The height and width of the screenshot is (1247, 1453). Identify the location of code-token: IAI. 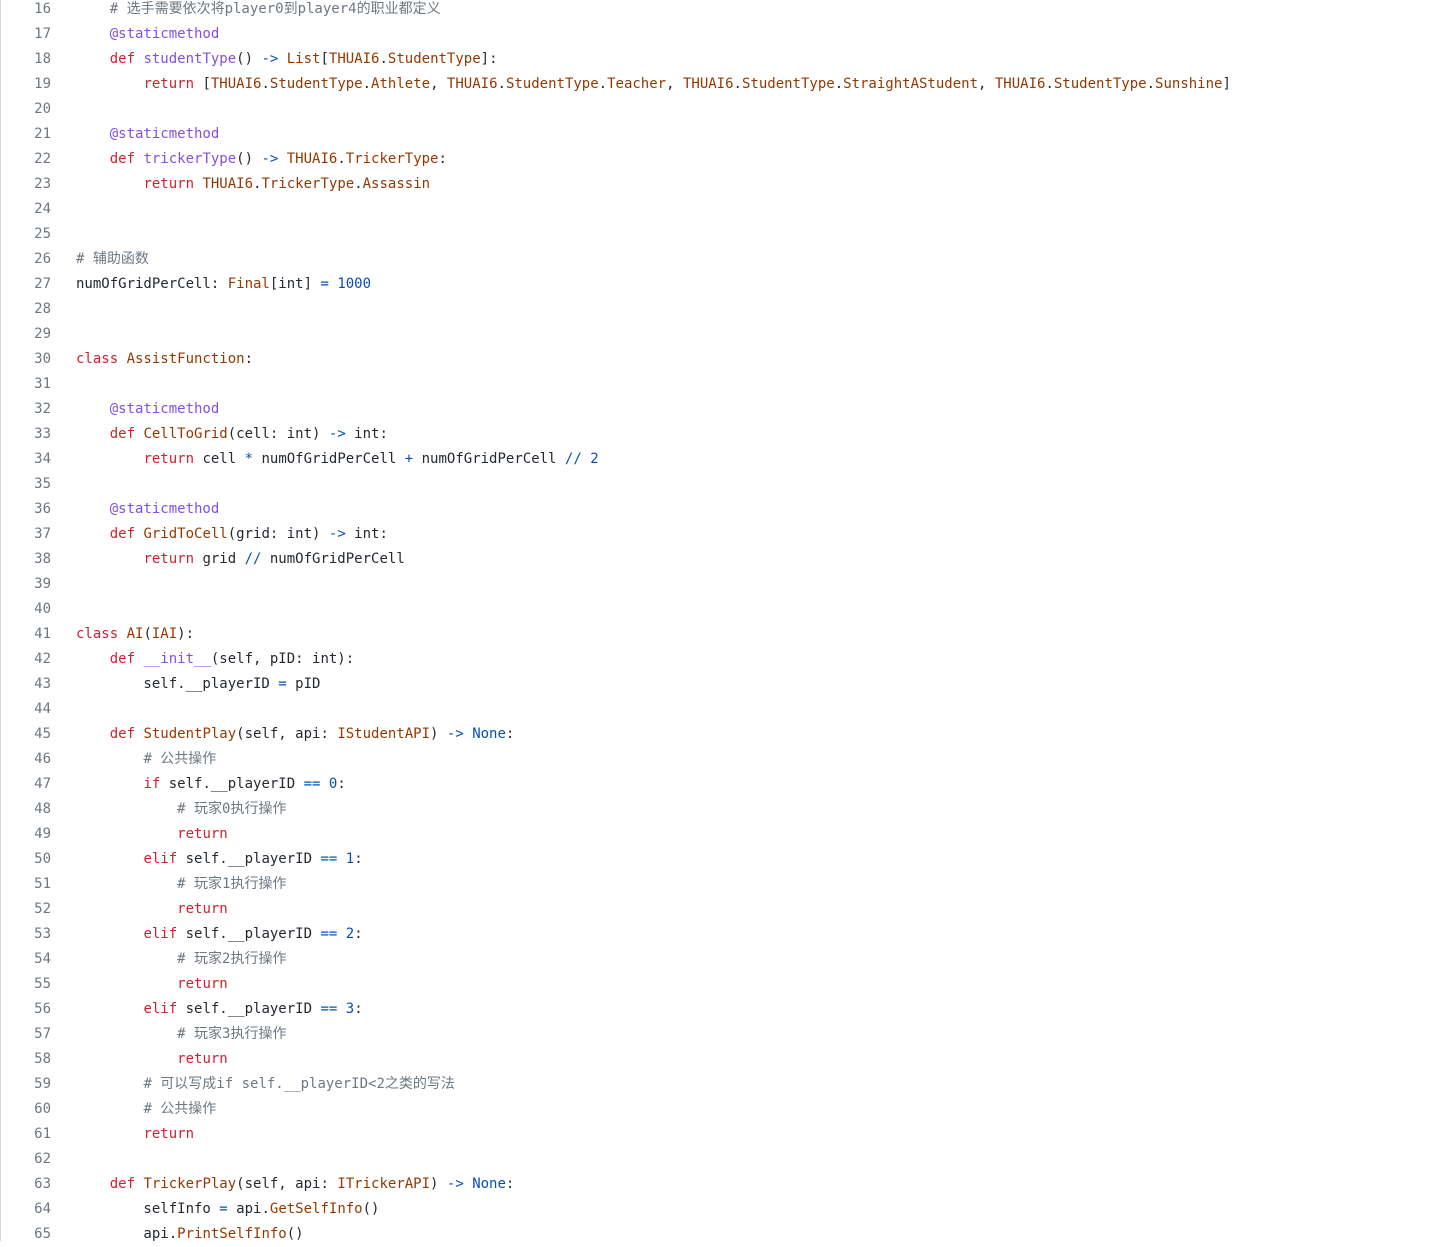
(164, 634).